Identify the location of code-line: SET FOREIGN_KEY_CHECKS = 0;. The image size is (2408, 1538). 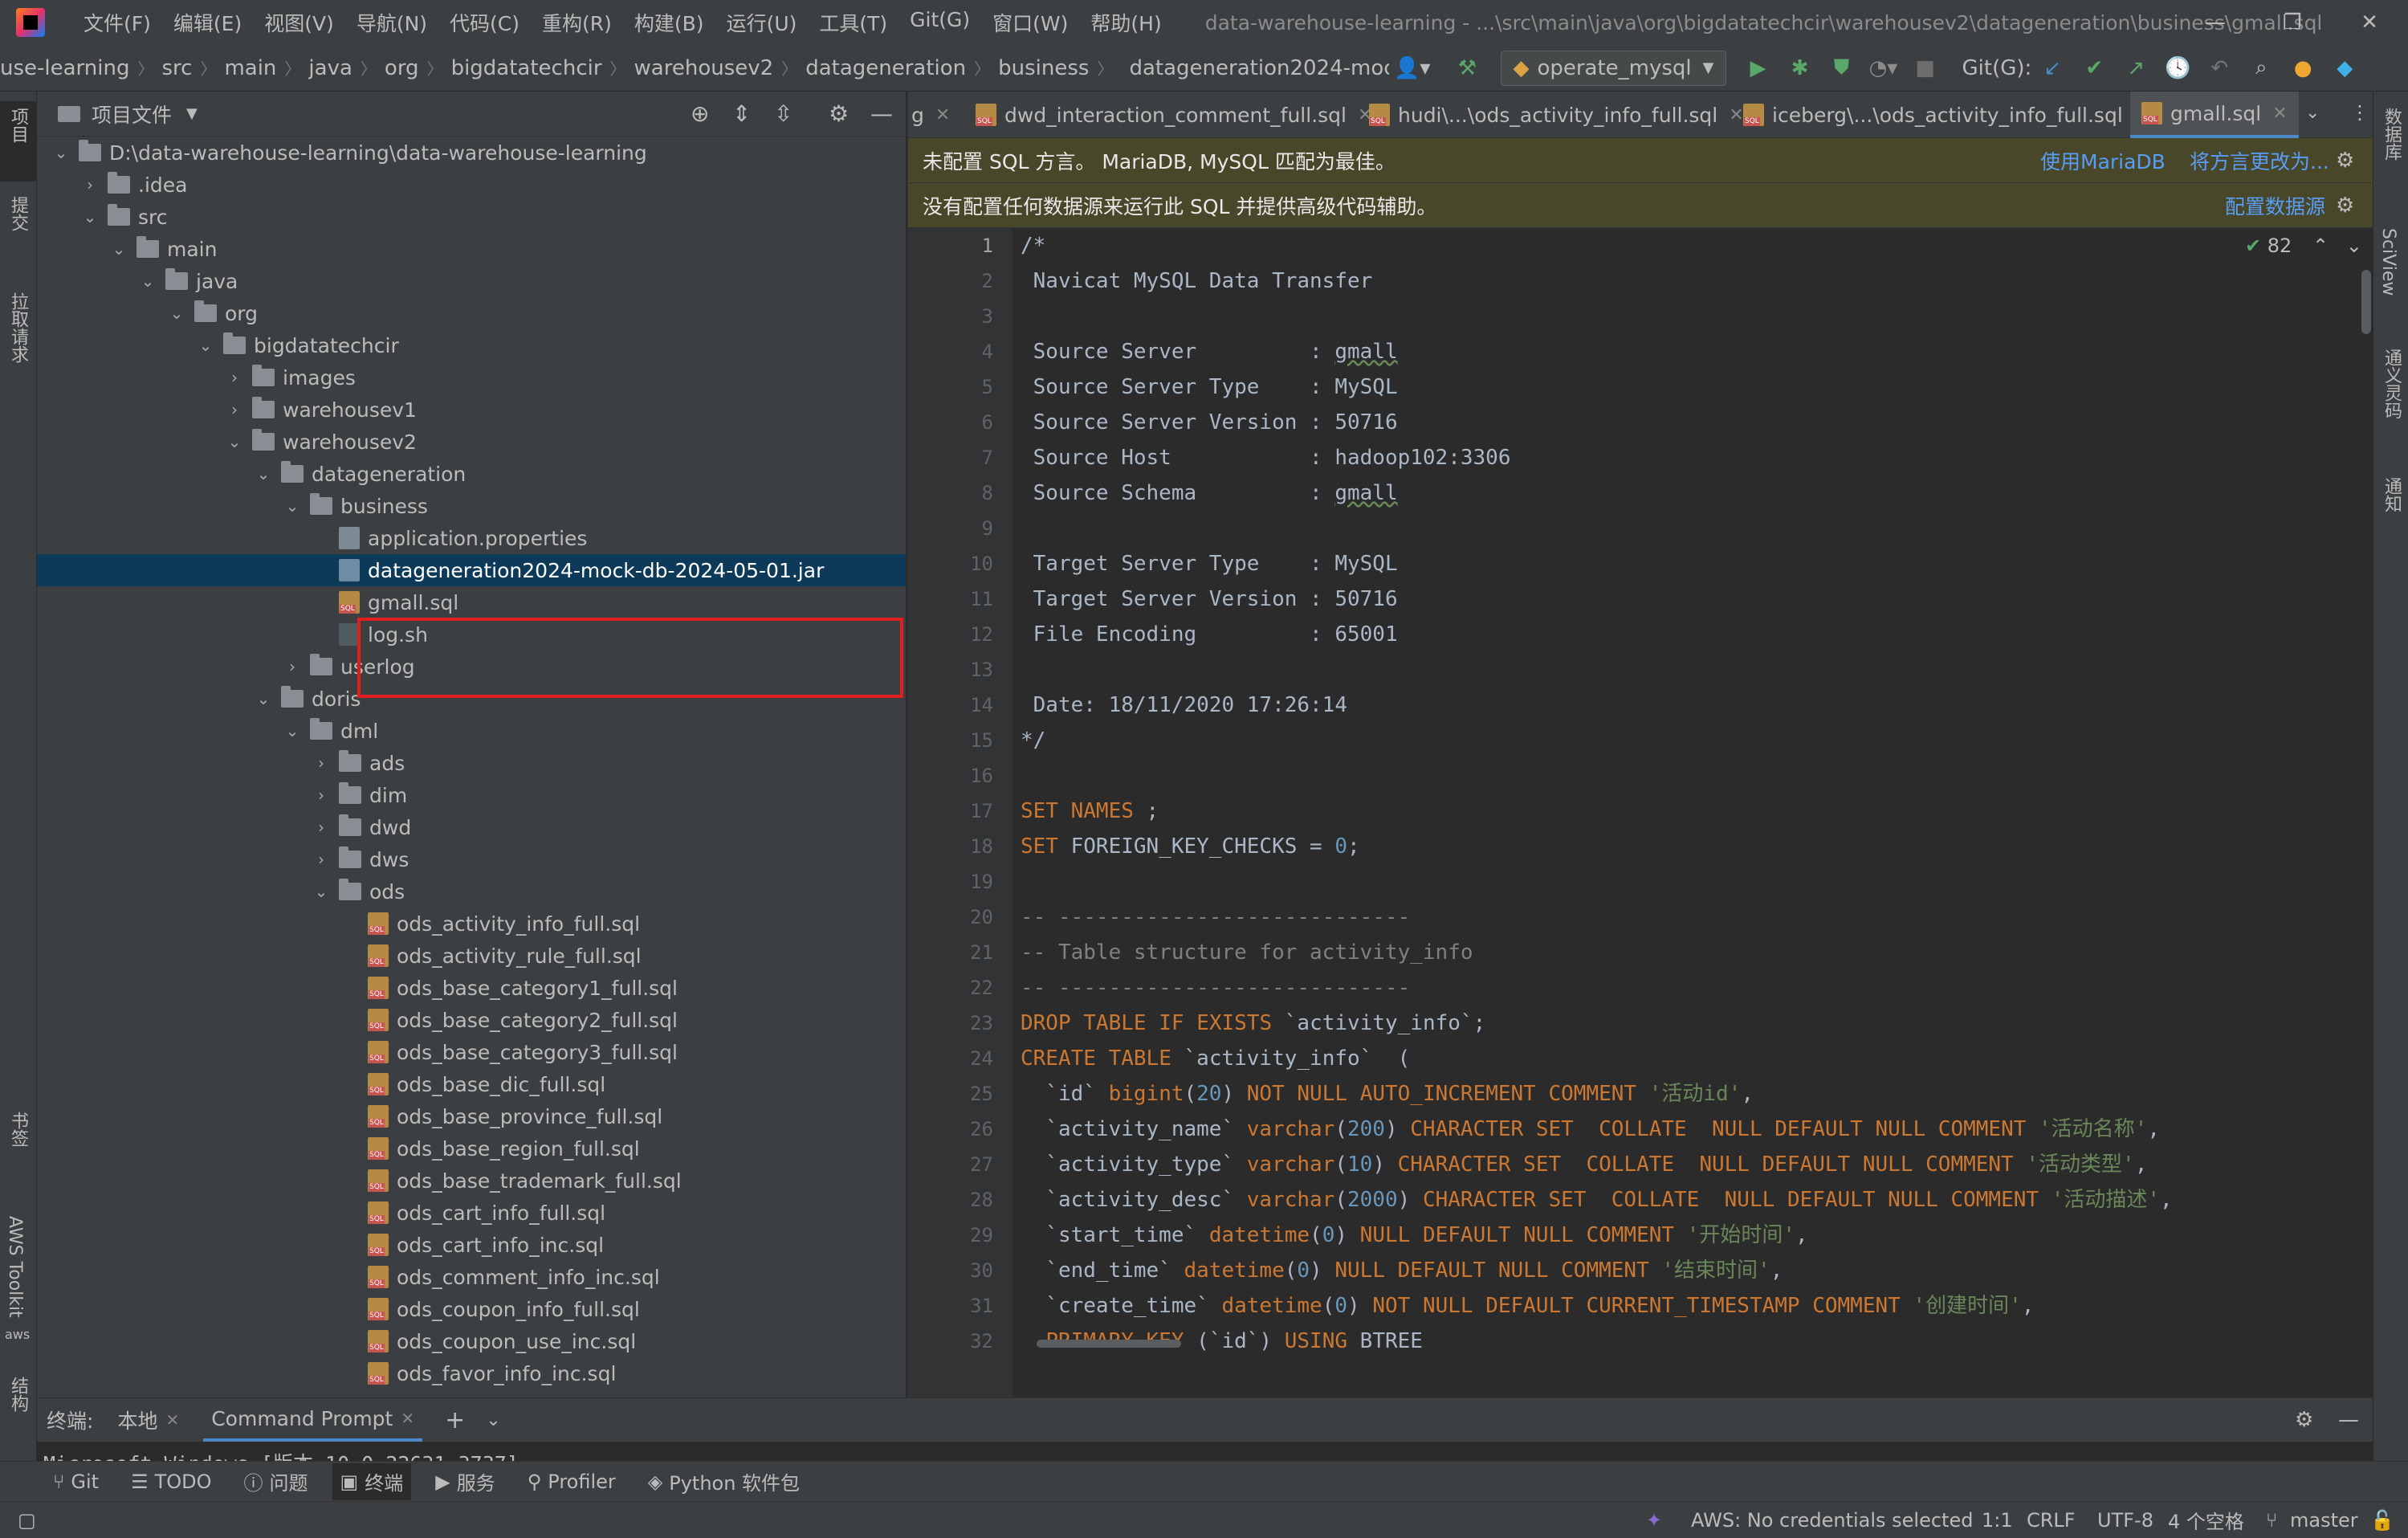
(1190, 846).